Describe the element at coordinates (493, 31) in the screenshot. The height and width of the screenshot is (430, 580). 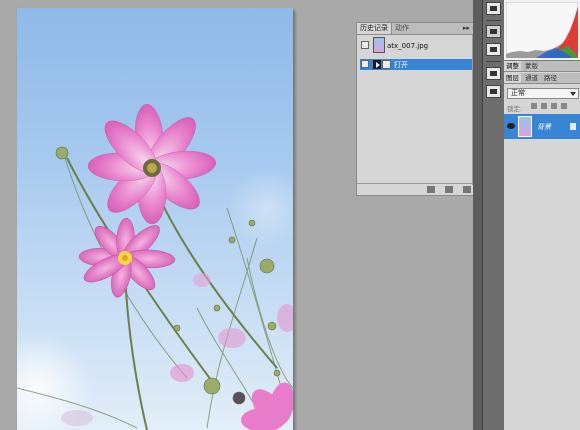
I see `history-panel-icon` at that location.